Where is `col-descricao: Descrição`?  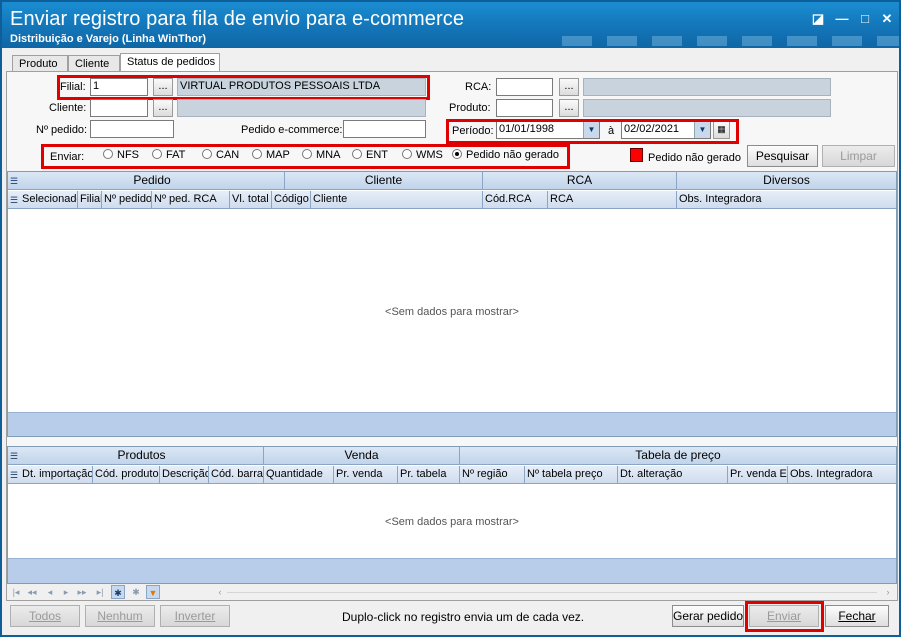 col-descricao: Descrição is located at coordinates (184, 475).